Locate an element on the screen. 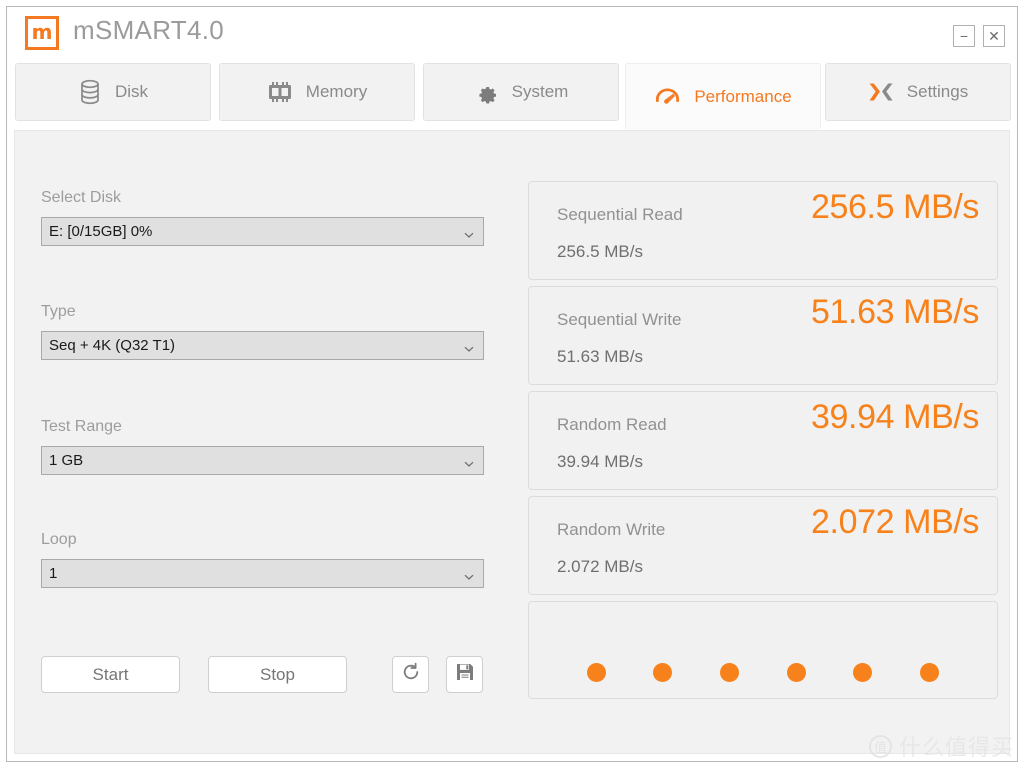 The image size is (1024, 768). type-group: Type Seq + 4K (Q32 T1) is located at coordinates (262, 331).